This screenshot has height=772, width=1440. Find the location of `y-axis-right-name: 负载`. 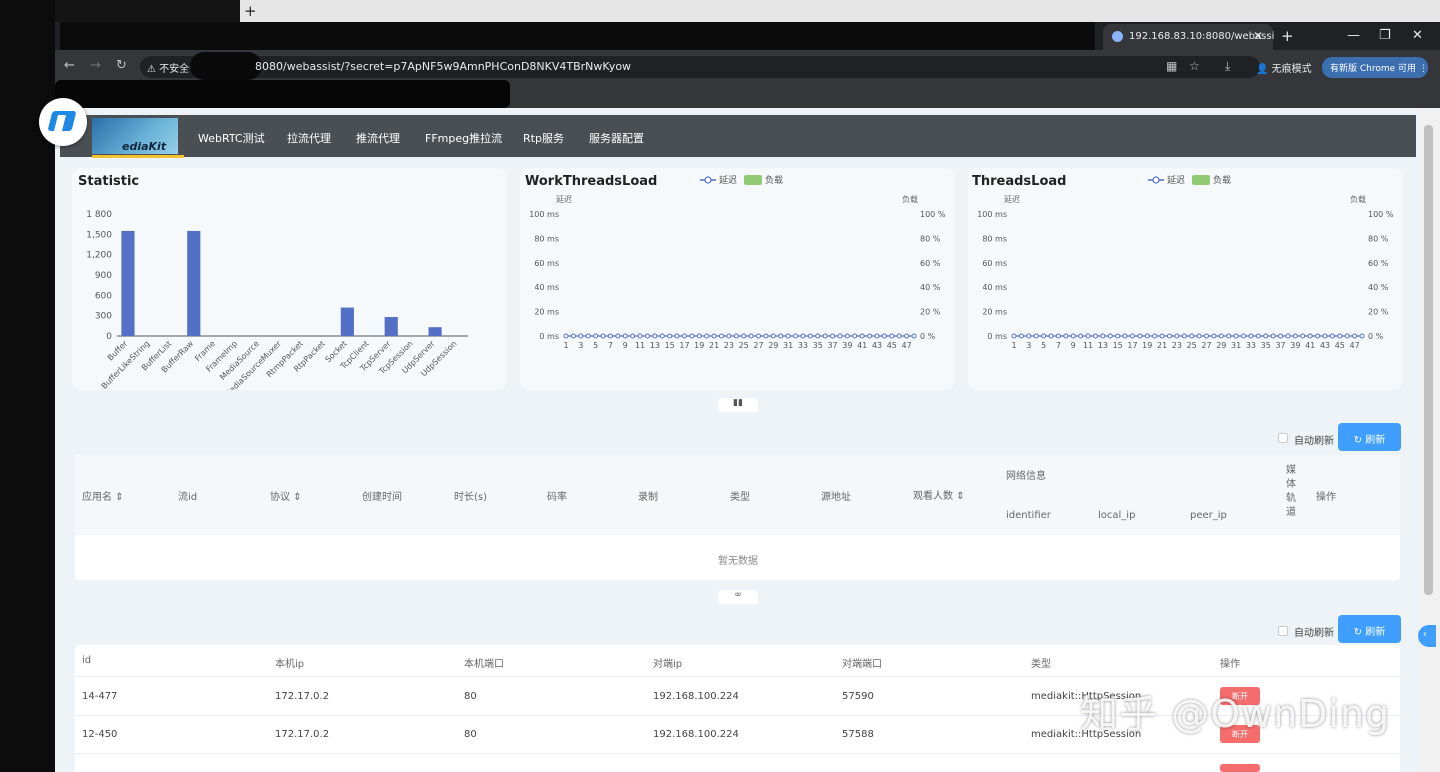

y-axis-right-name: 负载 is located at coordinates (910, 199).